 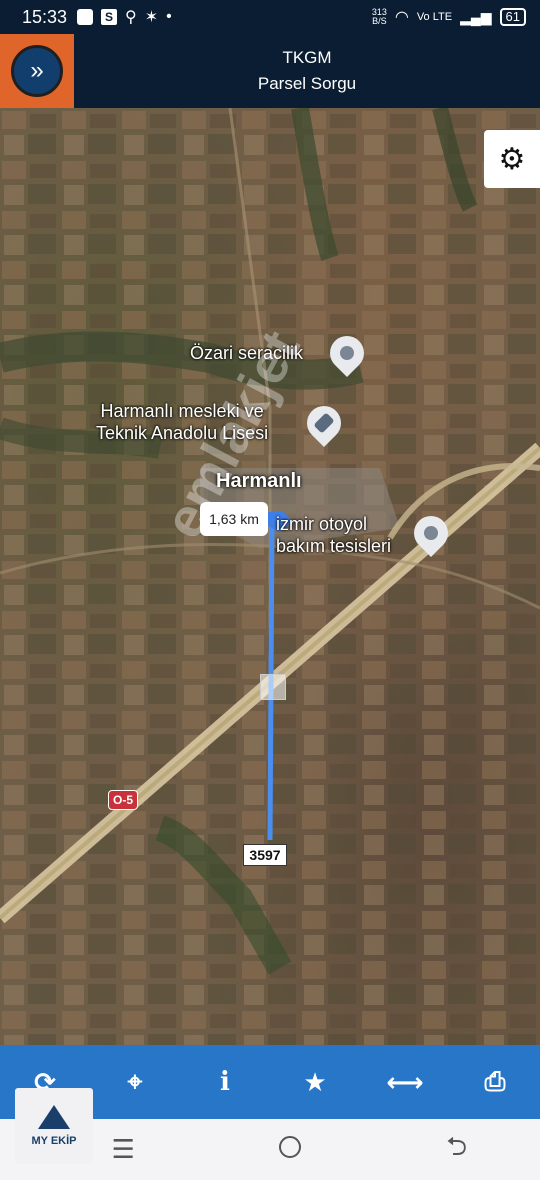 What do you see at coordinates (405, 1082) in the screenshot?
I see `measure-icon: ⟷` at bounding box center [405, 1082].